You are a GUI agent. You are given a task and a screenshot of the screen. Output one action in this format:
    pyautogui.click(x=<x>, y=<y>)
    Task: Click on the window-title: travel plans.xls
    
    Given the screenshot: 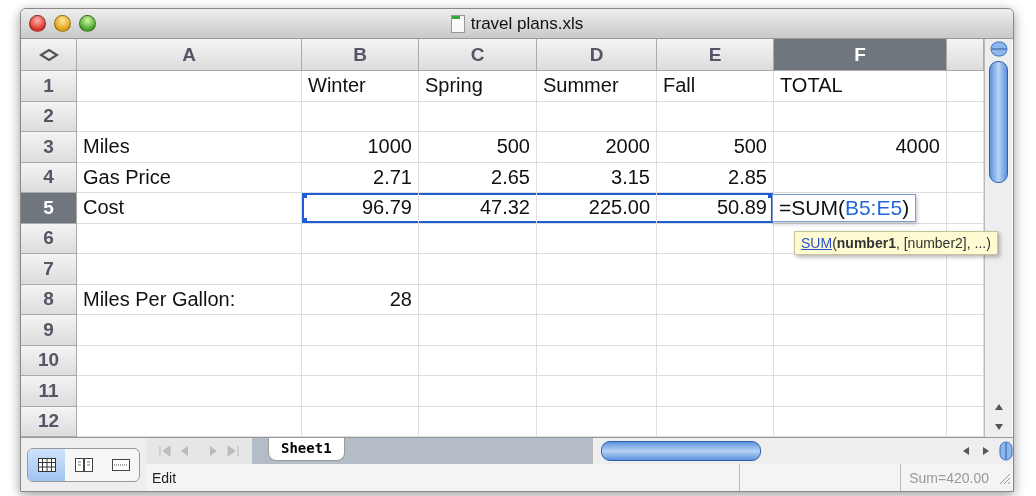 What is the action you would take?
    pyautogui.click(x=527, y=23)
    